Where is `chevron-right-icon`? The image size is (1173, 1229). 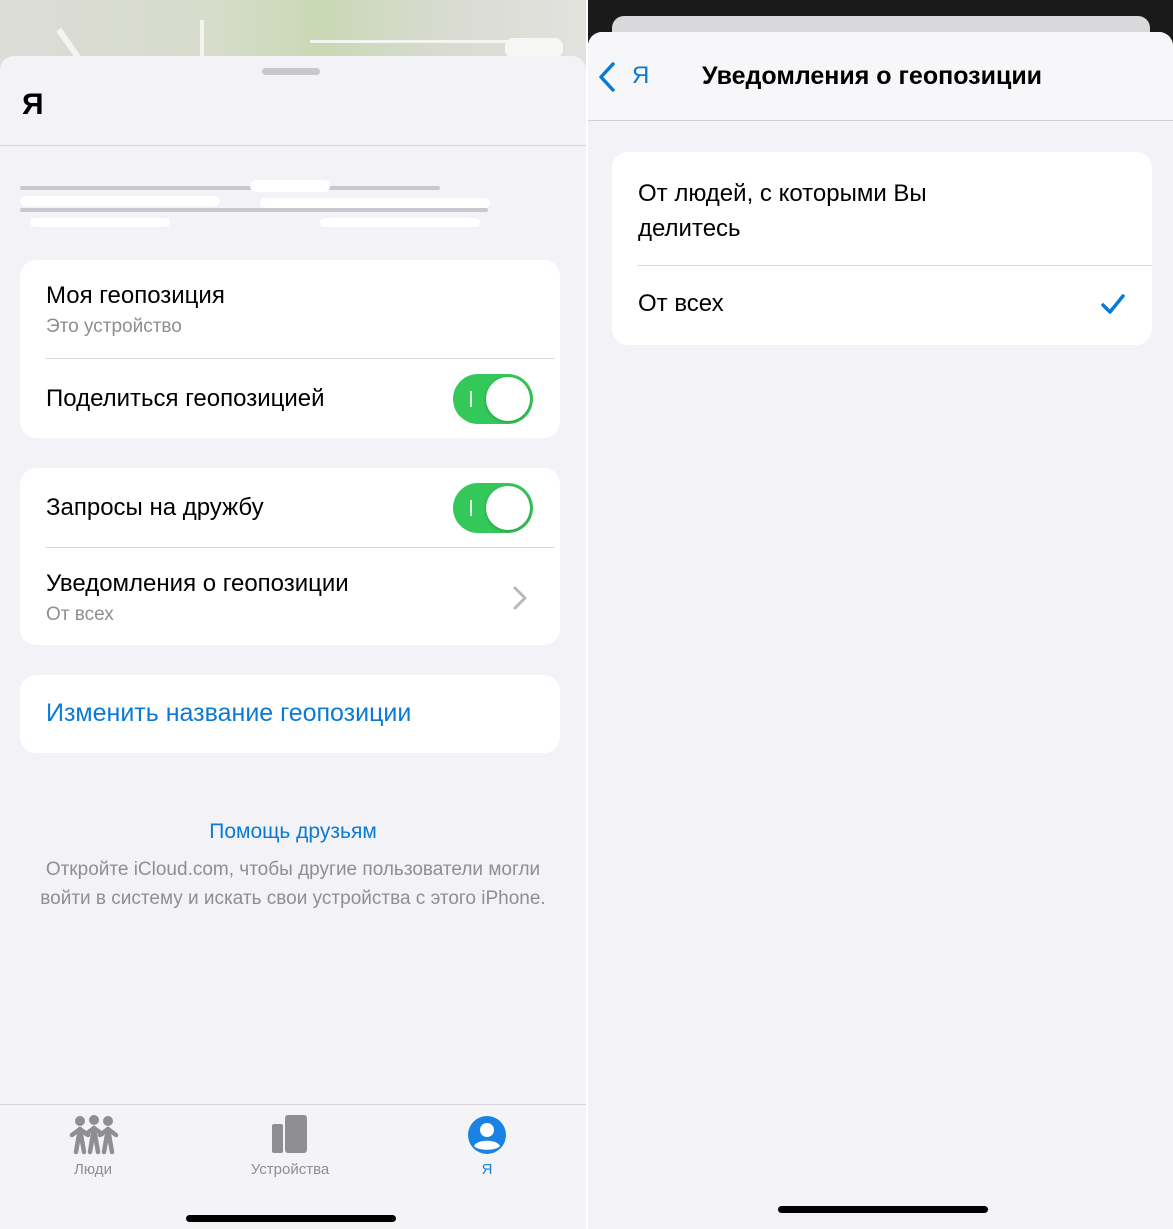
chevron-right-icon is located at coordinates (520, 598).